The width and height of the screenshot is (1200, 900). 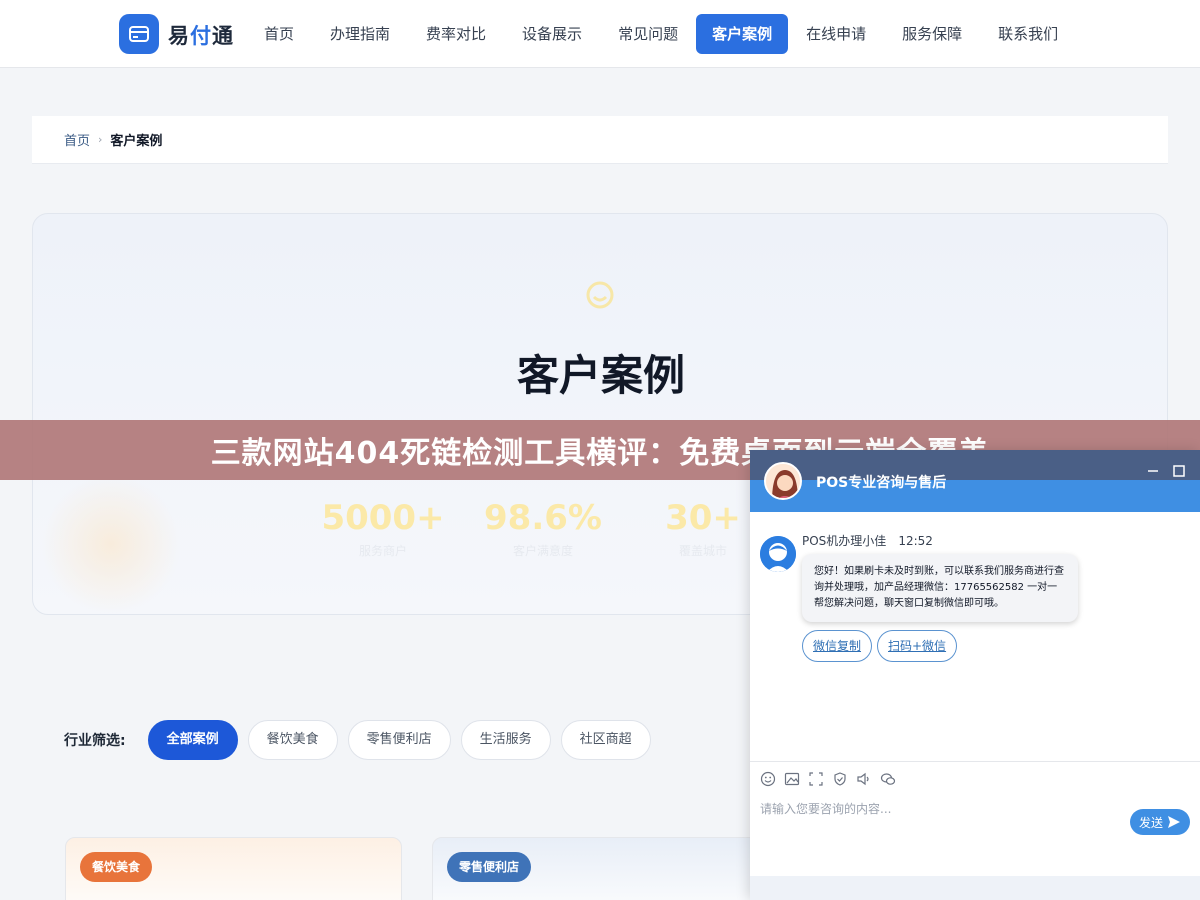 What do you see at coordinates (915, 541) in the screenshot?
I see `message-time: 12:52` at bounding box center [915, 541].